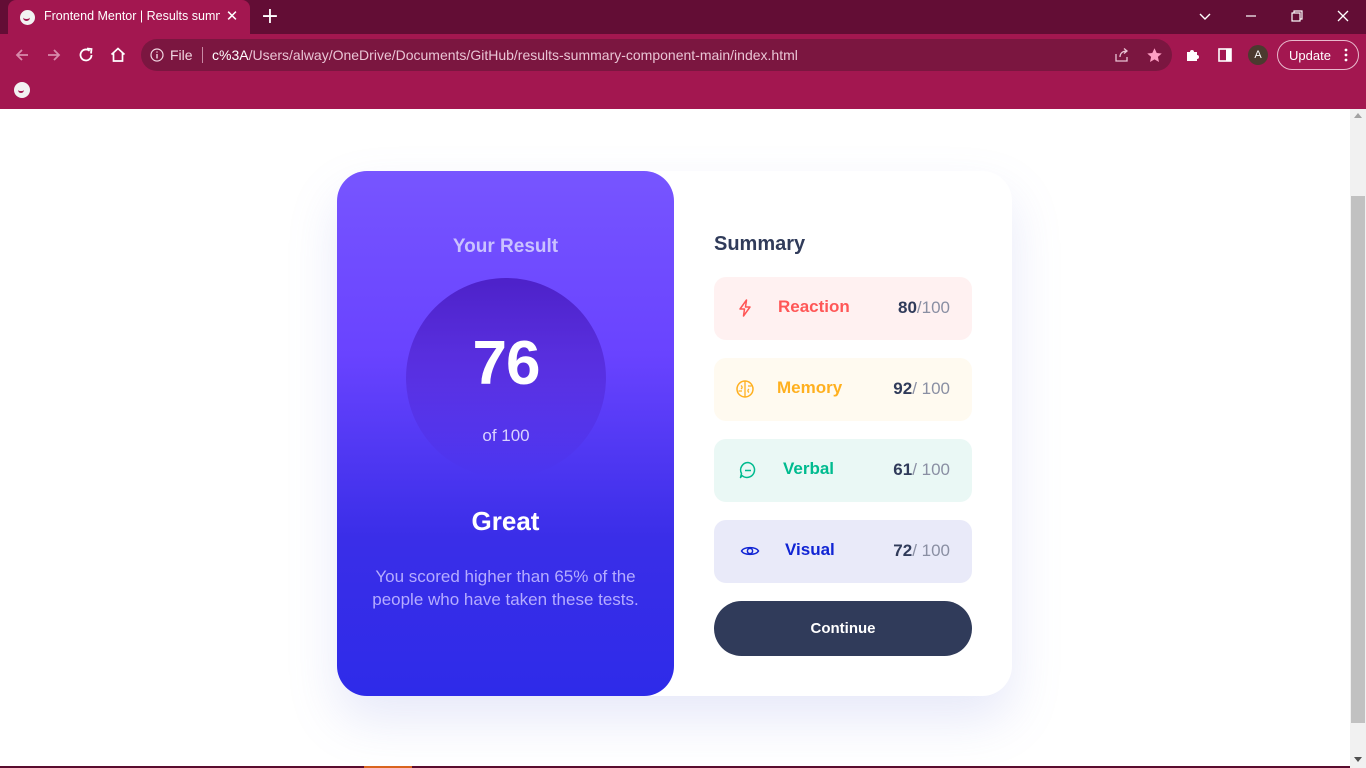 The width and height of the screenshot is (1366, 768). Describe the element at coordinates (506, 363) in the screenshot. I see `score-value: 76` at that location.